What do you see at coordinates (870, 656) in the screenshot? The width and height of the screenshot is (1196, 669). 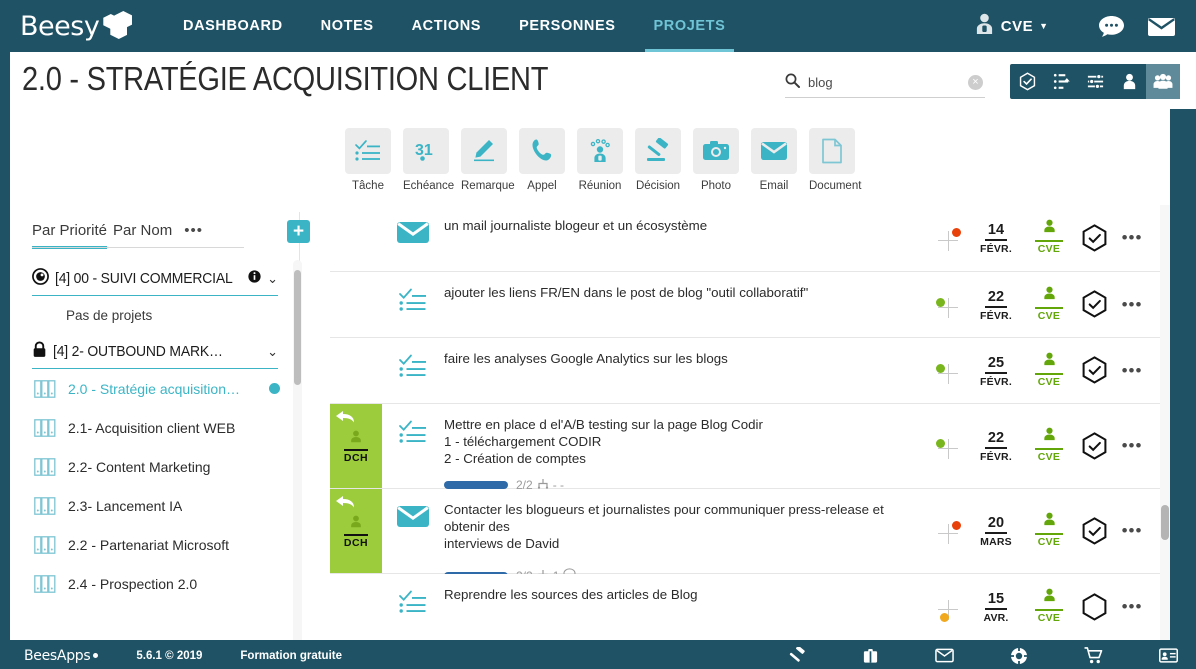 I see `briefcase-icon` at bounding box center [870, 656].